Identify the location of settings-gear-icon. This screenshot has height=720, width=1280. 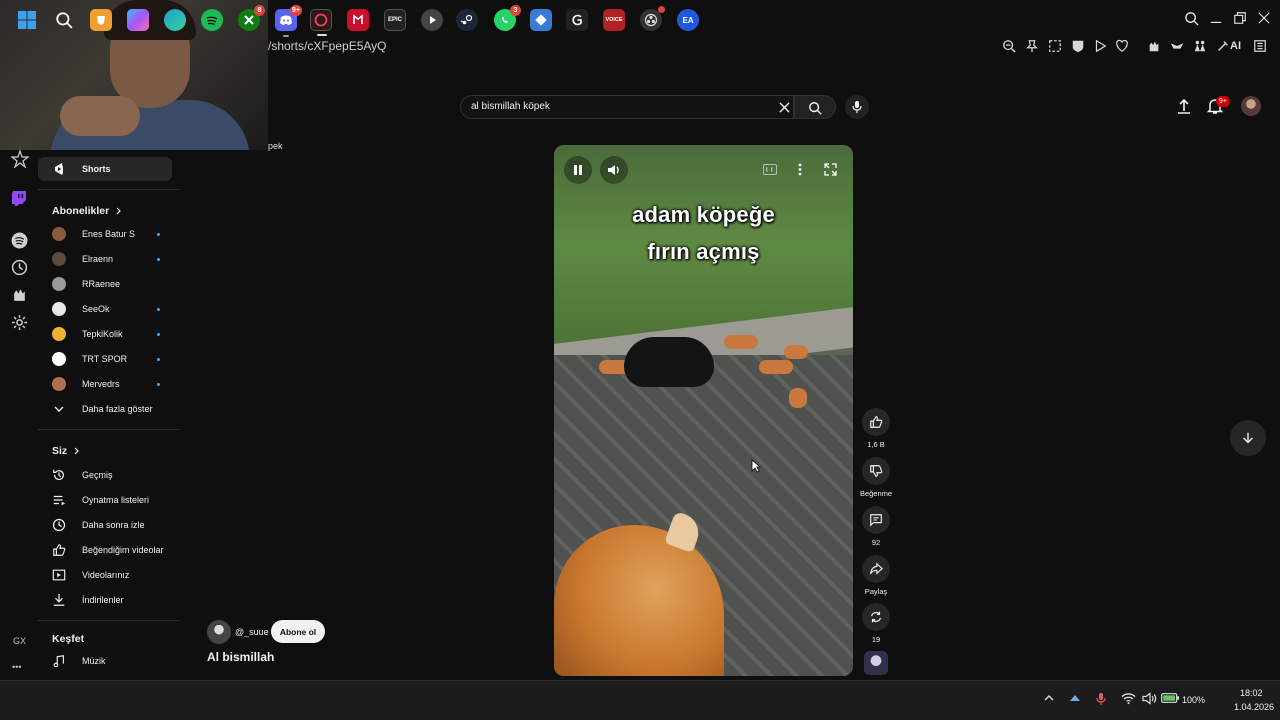
(20, 323).